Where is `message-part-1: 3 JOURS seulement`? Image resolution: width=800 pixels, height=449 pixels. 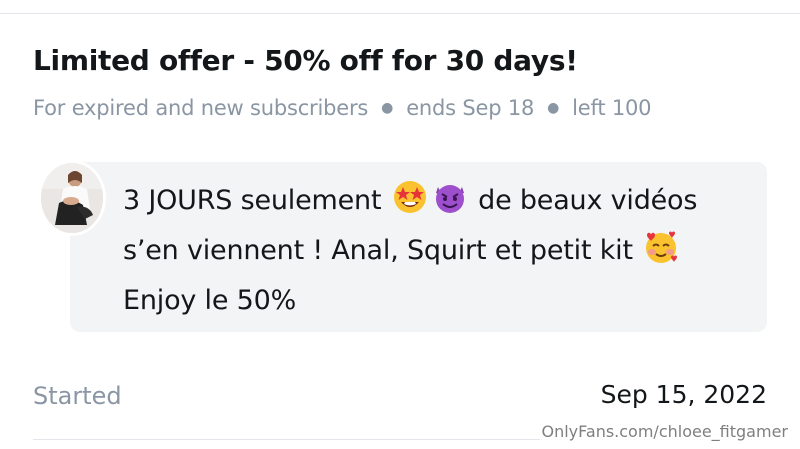
message-part-1: 3 JOURS seulement is located at coordinates (252, 200).